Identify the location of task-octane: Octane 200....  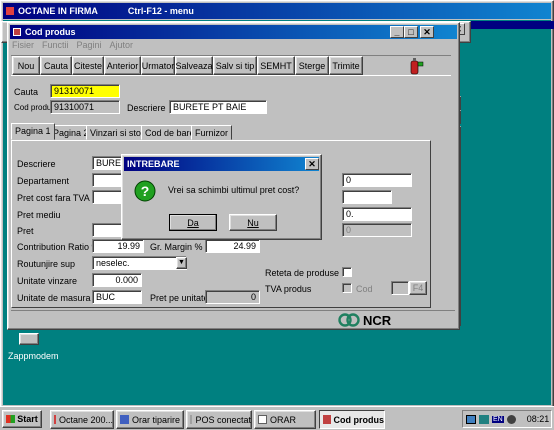
(82, 419).